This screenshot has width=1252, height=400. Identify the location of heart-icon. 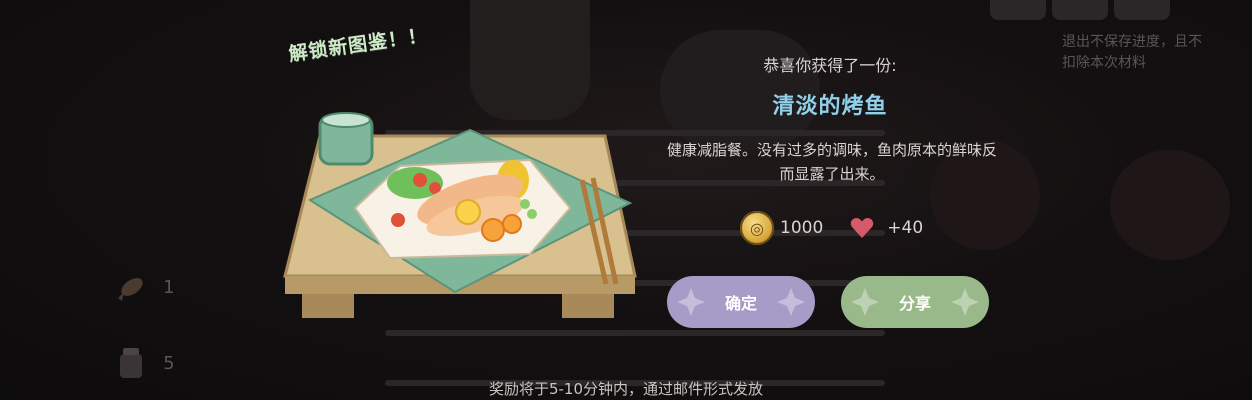
(862, 228).